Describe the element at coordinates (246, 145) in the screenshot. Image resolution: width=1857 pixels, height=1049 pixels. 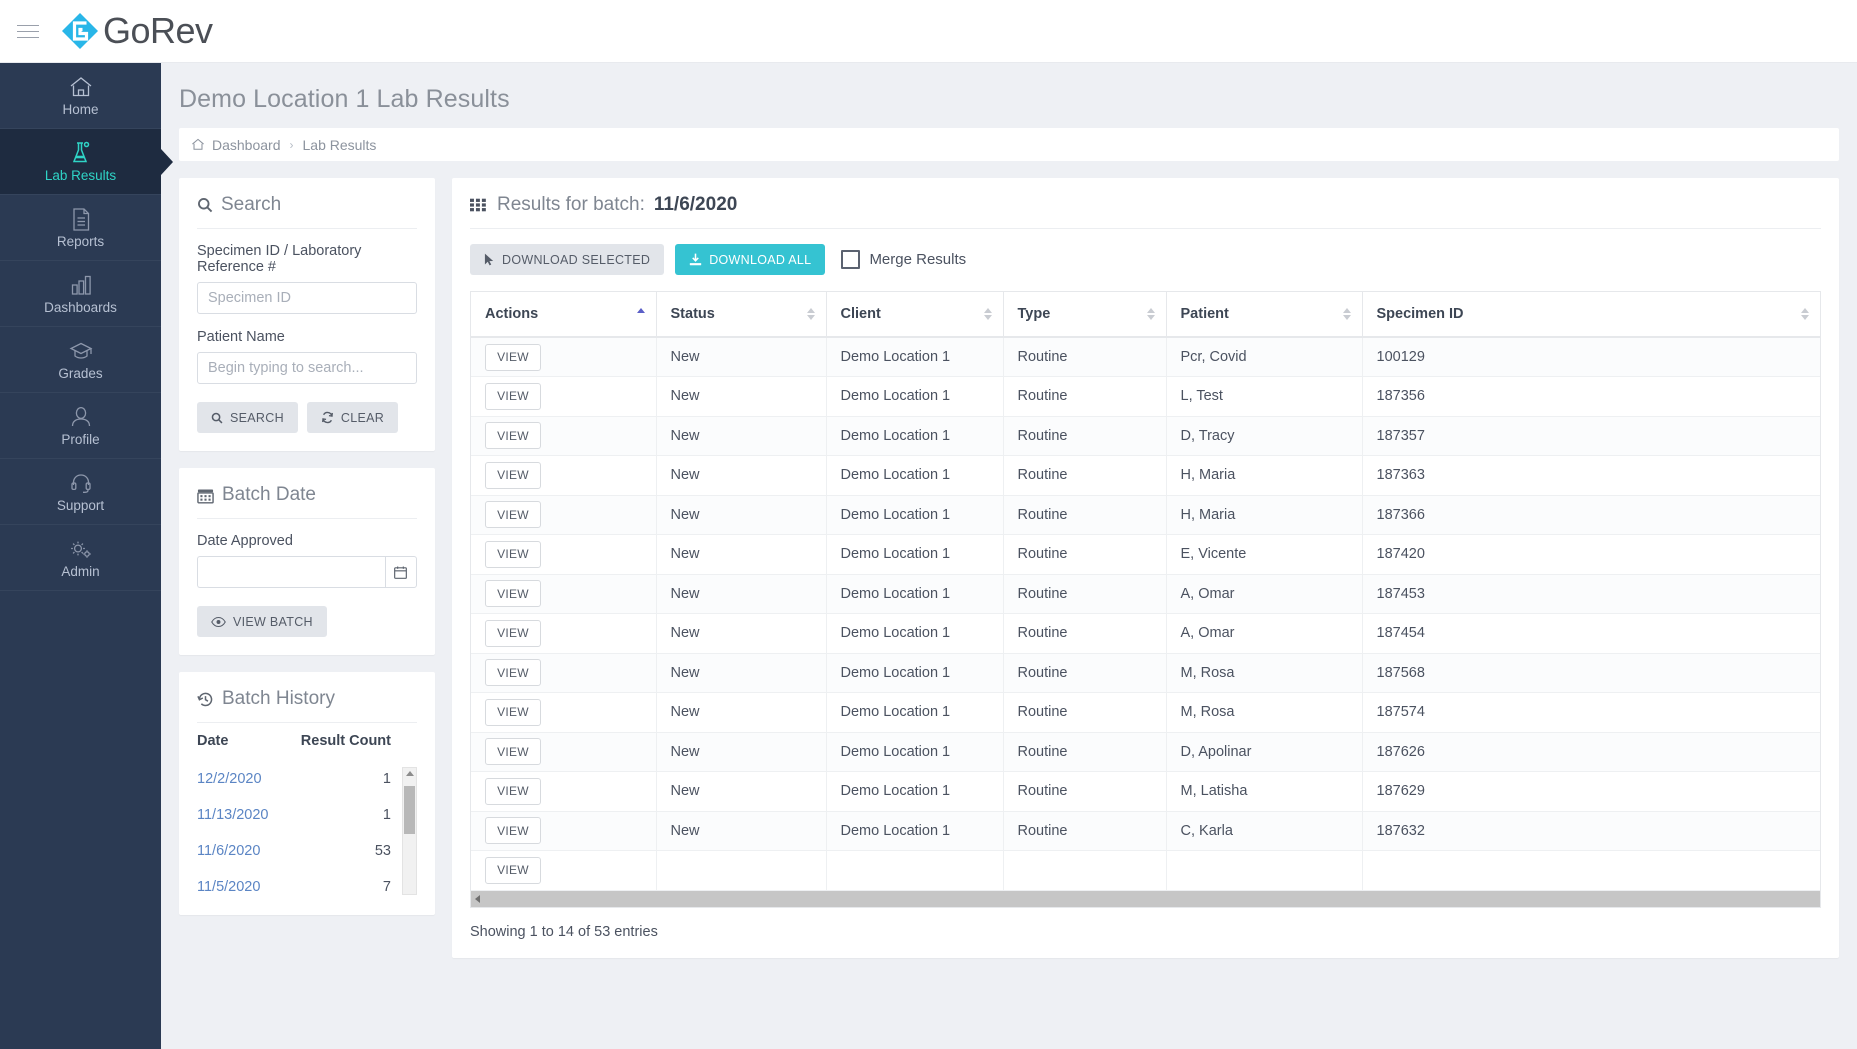
I see `breadcrumb-item-dashboard: Dashboard` at that location.